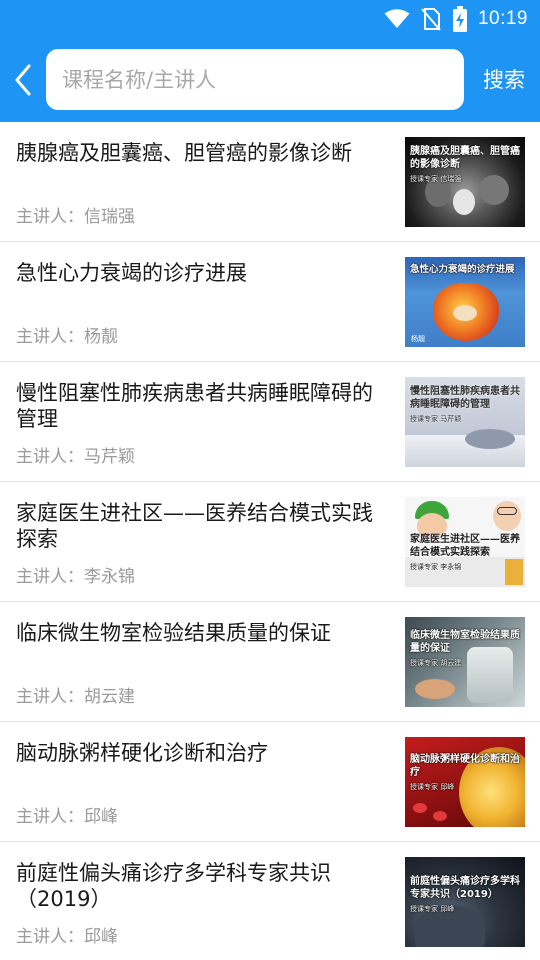  What do you see at coordinates (75, 217) in the screenshot?
I see `course-lecturer: 主讲人：信瑞强` at bounding box center [75, 217].